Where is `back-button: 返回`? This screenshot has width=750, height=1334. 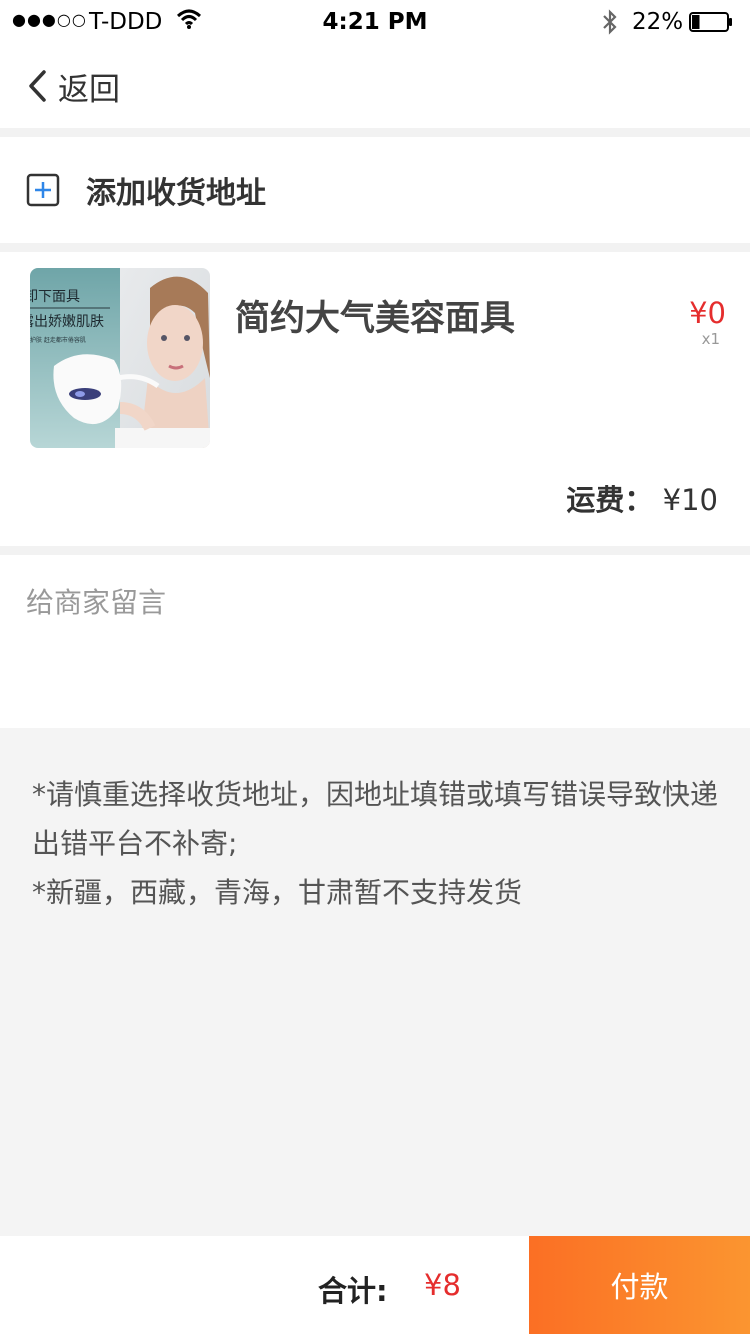 back-button: 返回 is located at coordinates (73, 86).